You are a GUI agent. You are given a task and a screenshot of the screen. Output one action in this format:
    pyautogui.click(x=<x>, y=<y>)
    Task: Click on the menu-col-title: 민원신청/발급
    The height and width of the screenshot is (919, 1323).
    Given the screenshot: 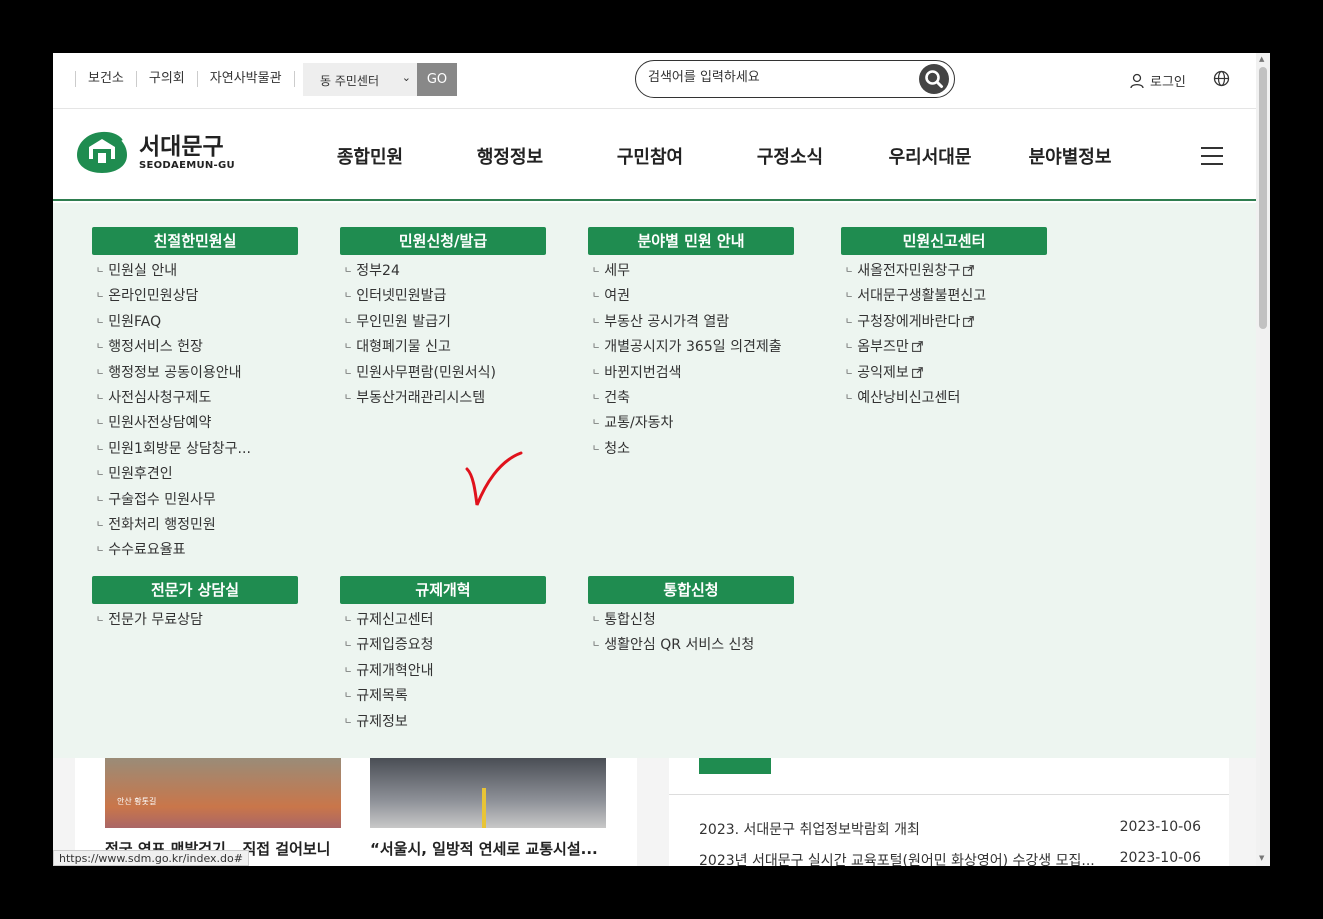 What is the action you would take?
    pyautogui.click(x=443, y=241)
    